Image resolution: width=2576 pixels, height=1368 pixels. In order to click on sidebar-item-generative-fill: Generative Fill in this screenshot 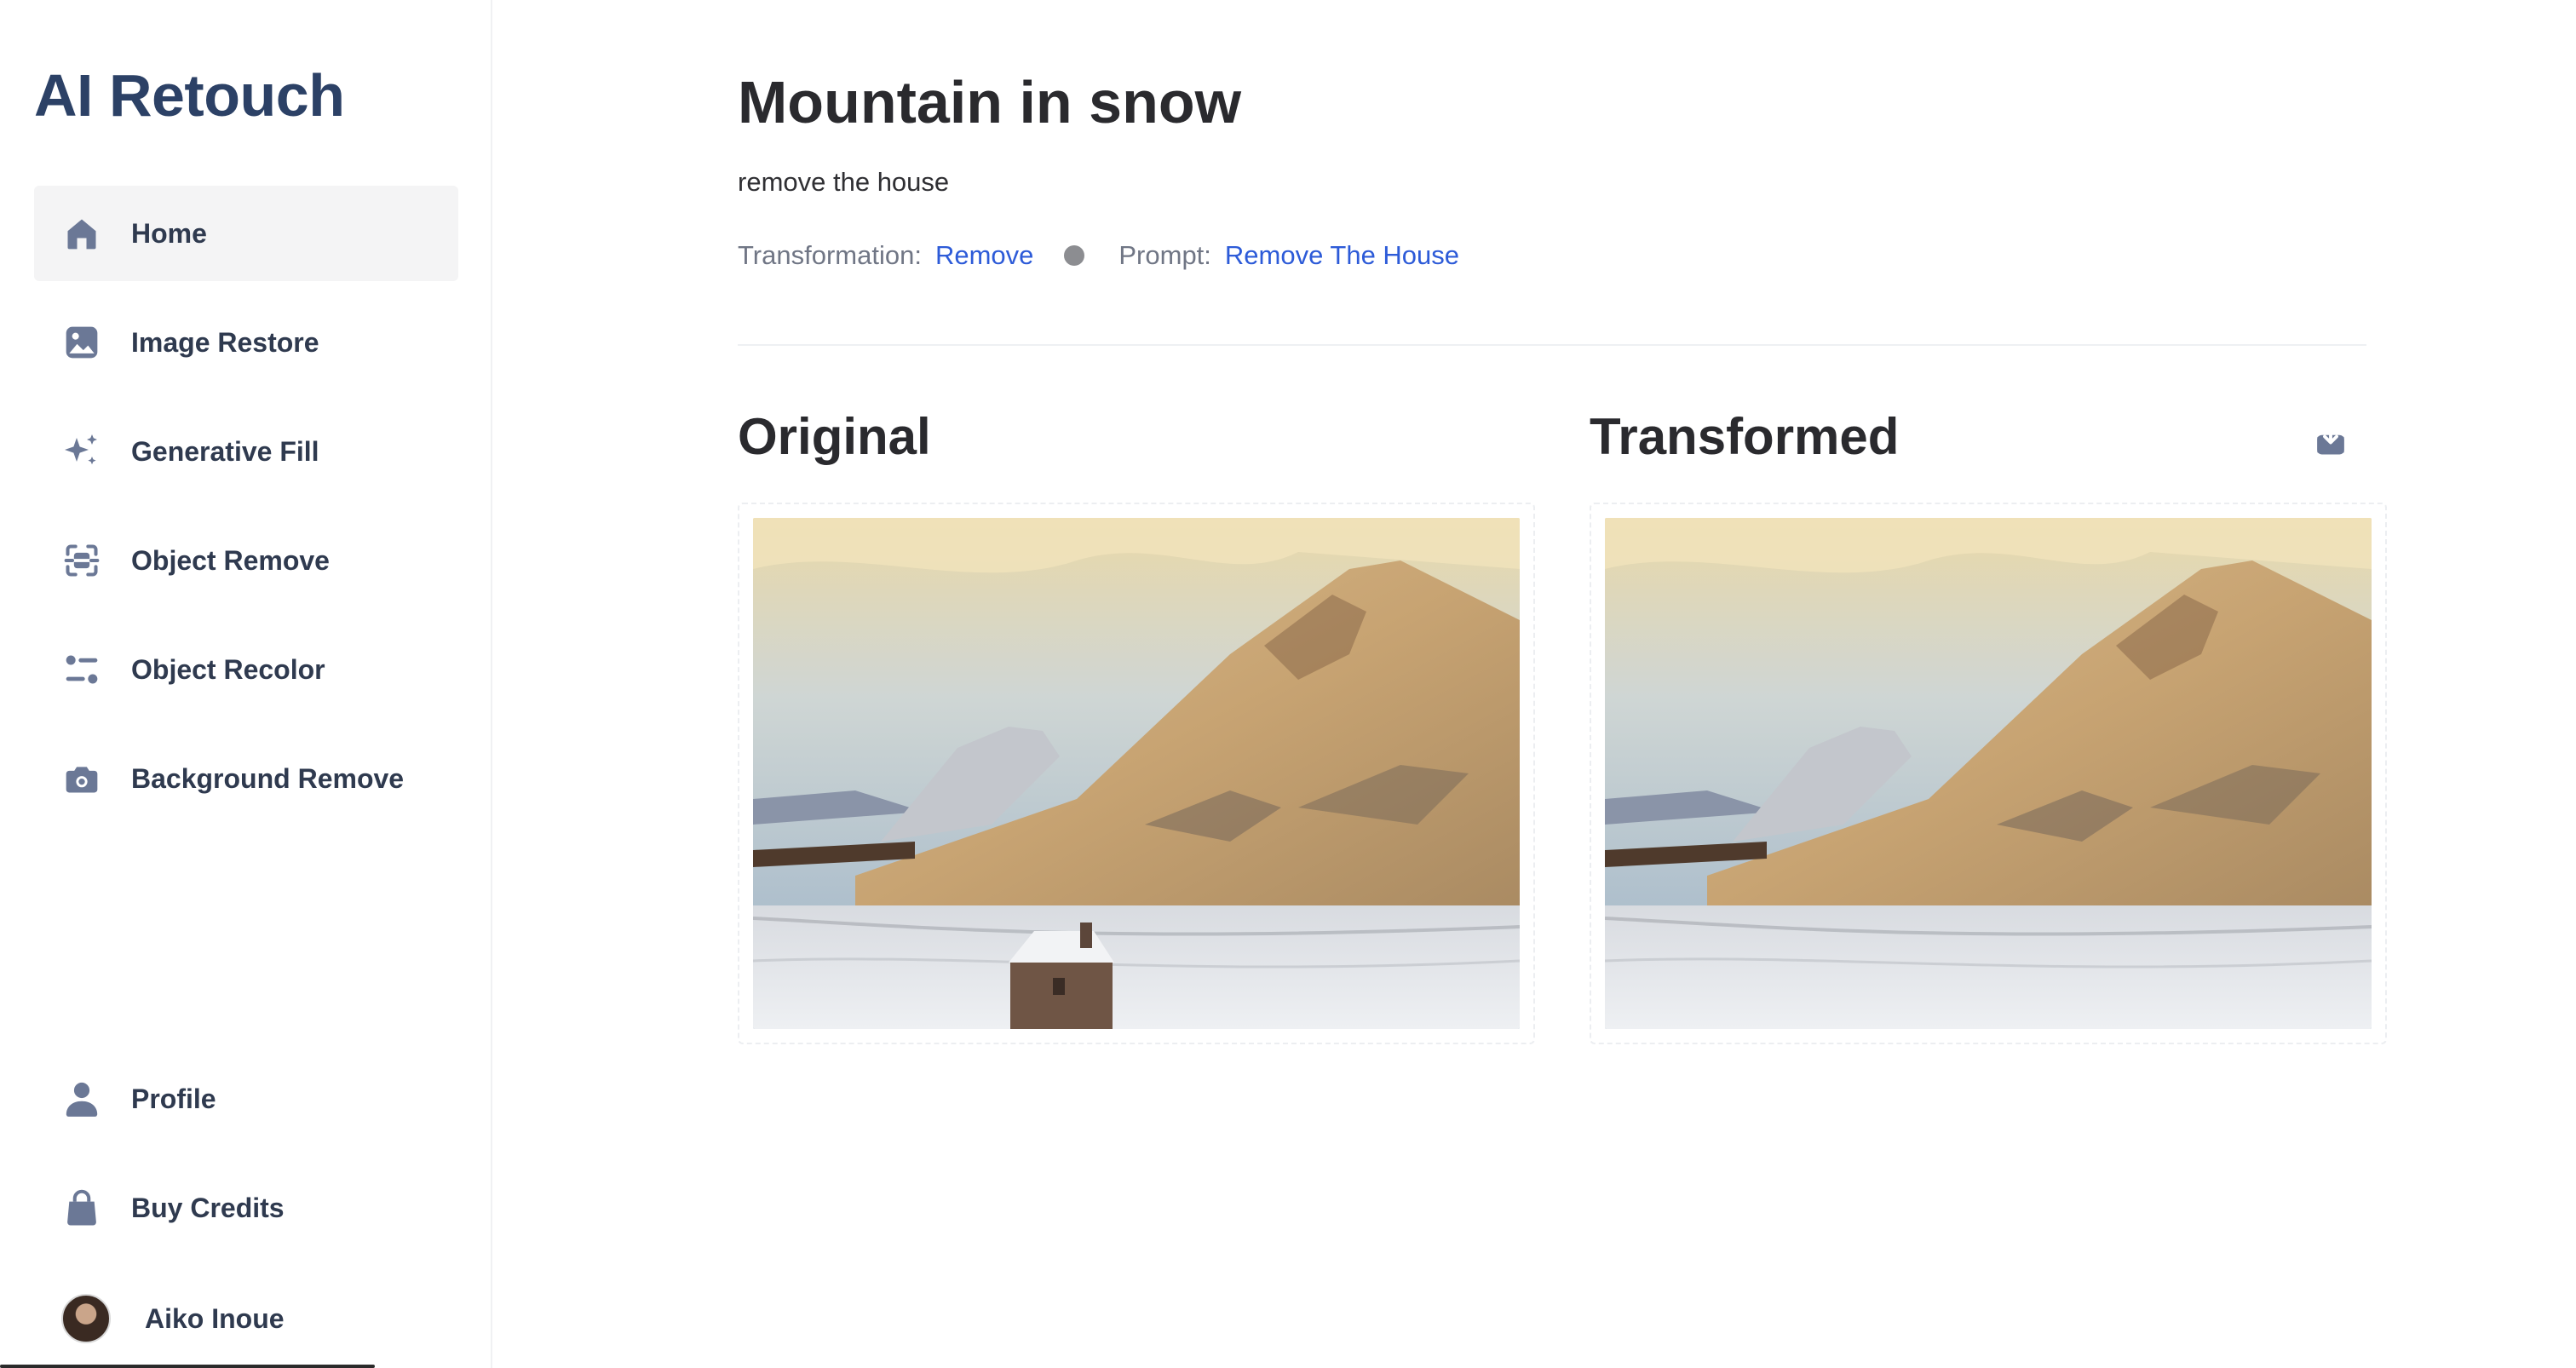, I will do `click(246, 452)`.